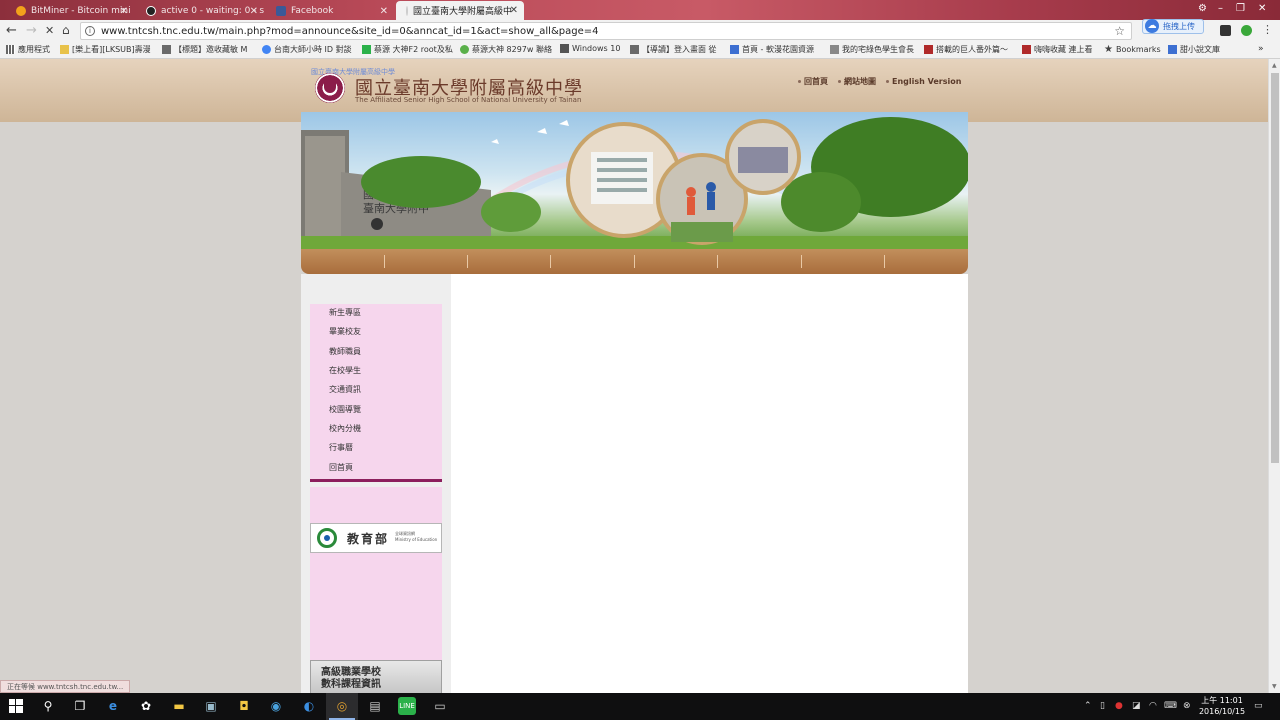  I want to click on forward-icon: →, so click(31, 30).